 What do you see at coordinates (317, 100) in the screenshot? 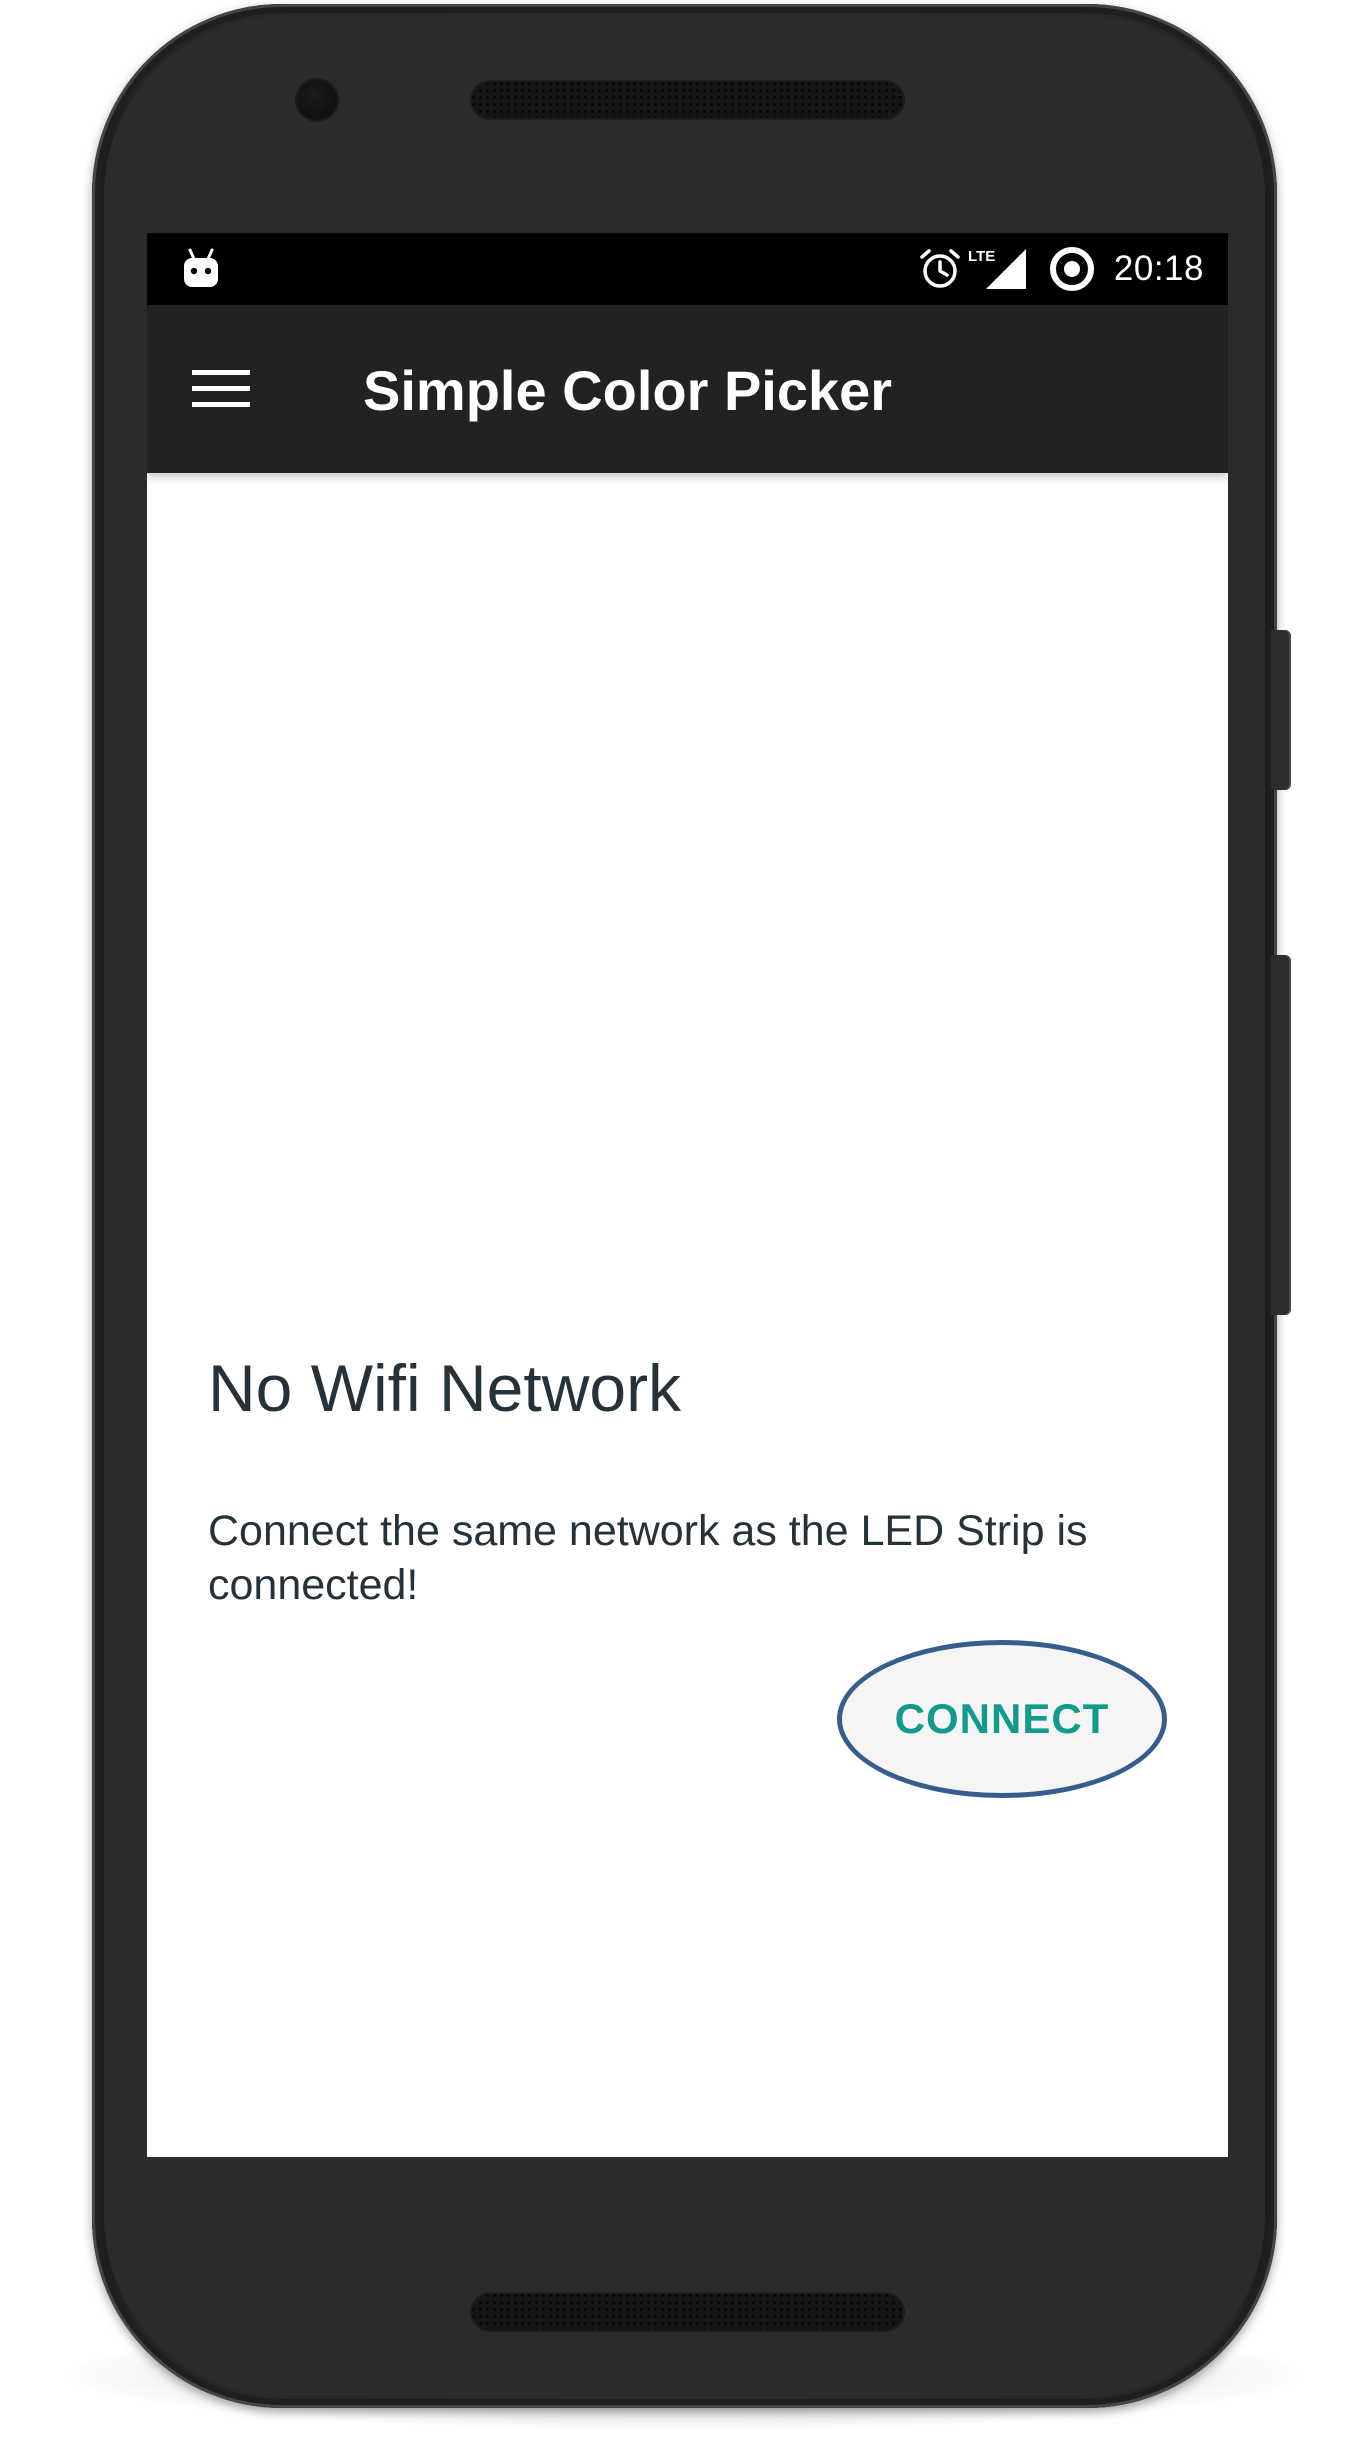
I see `front-camera` at bounding box center [317, 100].